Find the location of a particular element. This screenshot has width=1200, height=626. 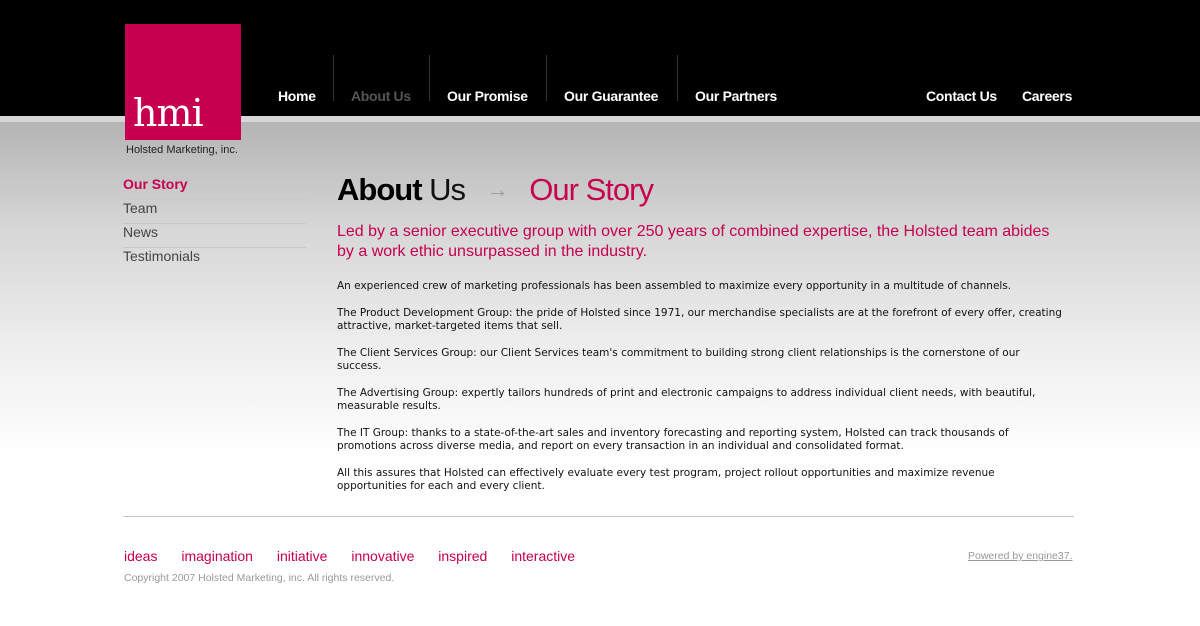

page-title-section-bold: About is located at coordinates (380, 189).